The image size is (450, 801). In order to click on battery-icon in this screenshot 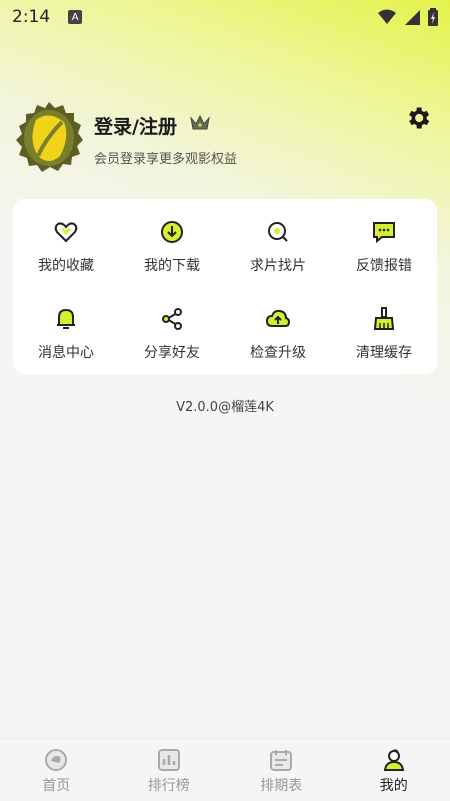, I will do `click(433, 17)`.